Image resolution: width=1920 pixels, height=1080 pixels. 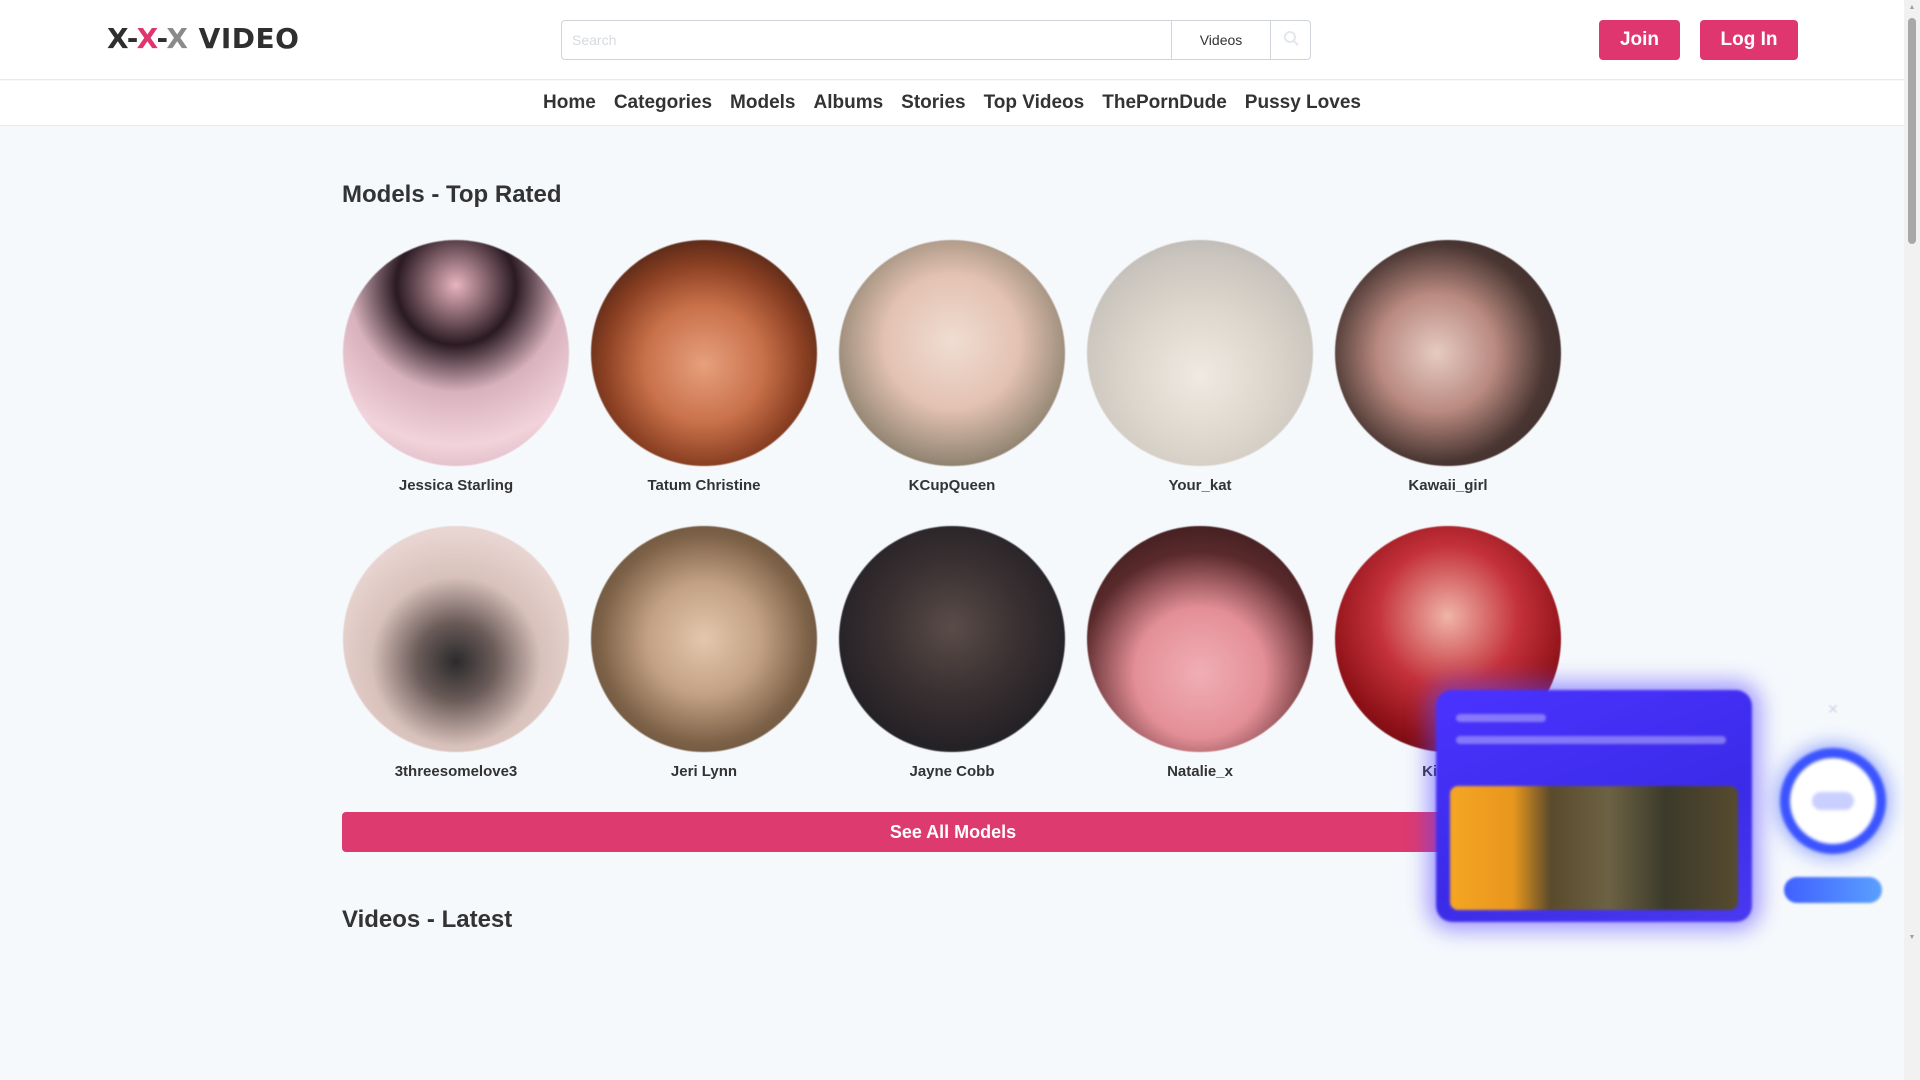 What do you see at coordinates (1912, 8) in the screenshot?
I see `scroll-up-icon: ▲` at bounding box center [1912, 8].